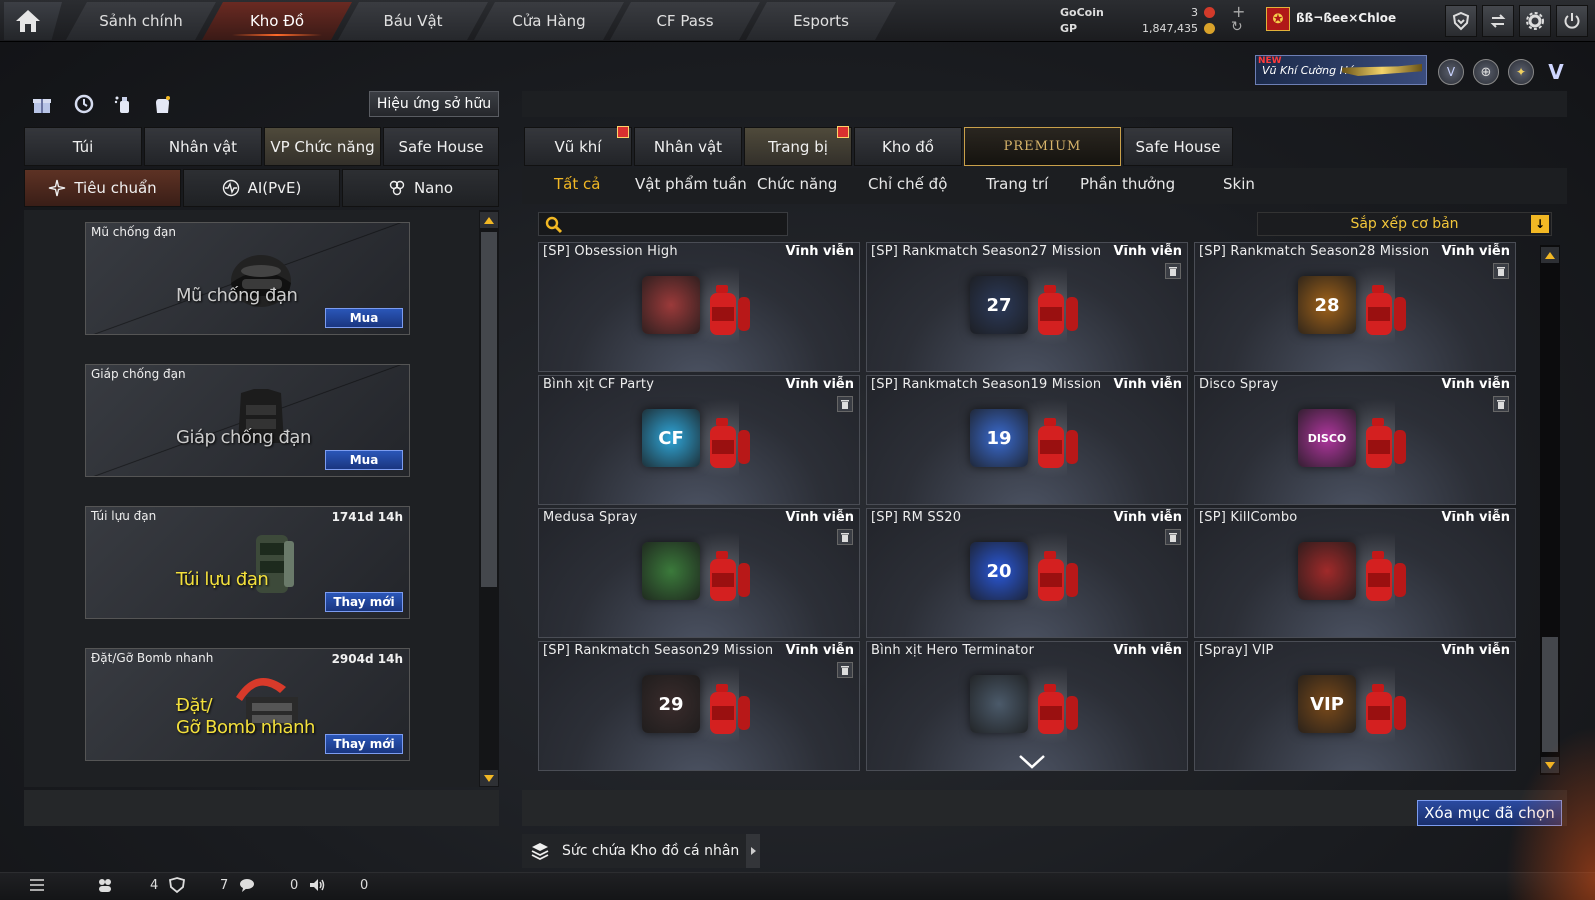  I want to click on chat-bubble-icon, so click(248, 886).